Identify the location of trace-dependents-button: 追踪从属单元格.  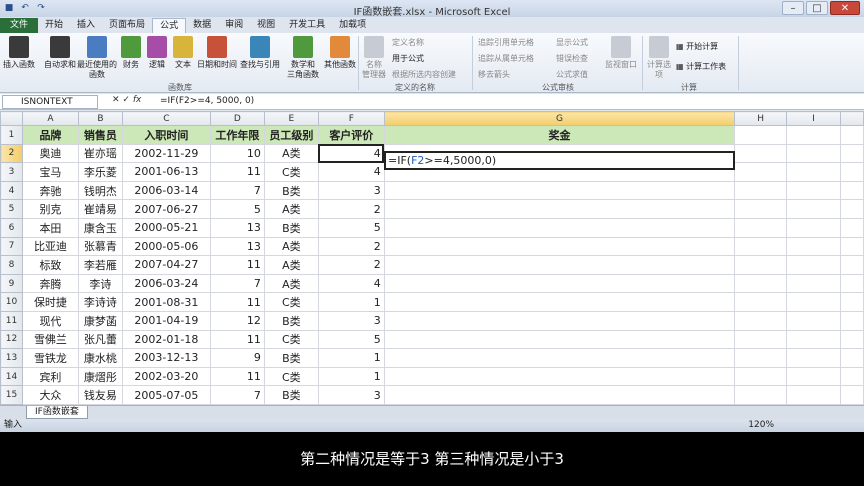
(506, 58).